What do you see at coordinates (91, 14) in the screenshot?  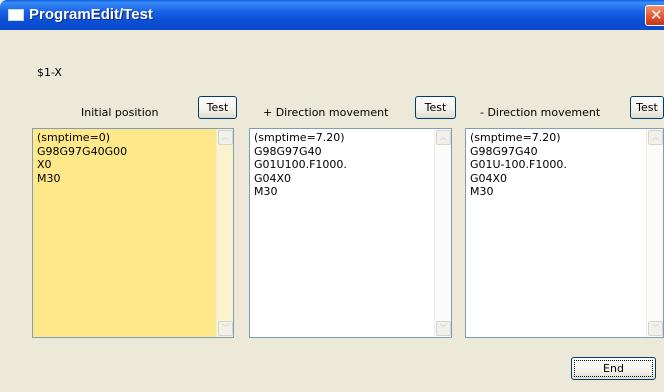 I see `window-title: ProgramEdit/Test` at bounding box center [91, 14].